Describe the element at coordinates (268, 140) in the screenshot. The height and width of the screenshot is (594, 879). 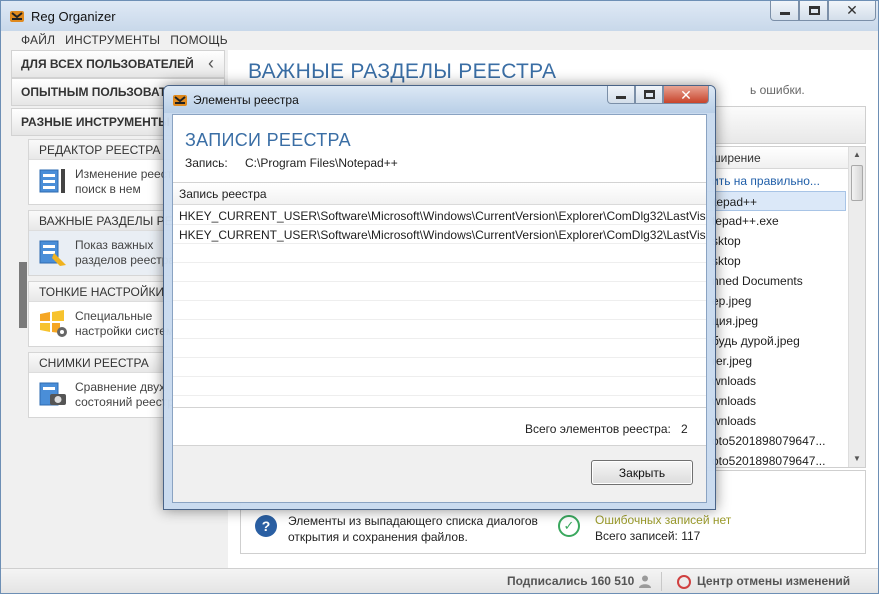
I see `dialog-heading: ЗАПИСИ РЕЕСТРА` at that location.